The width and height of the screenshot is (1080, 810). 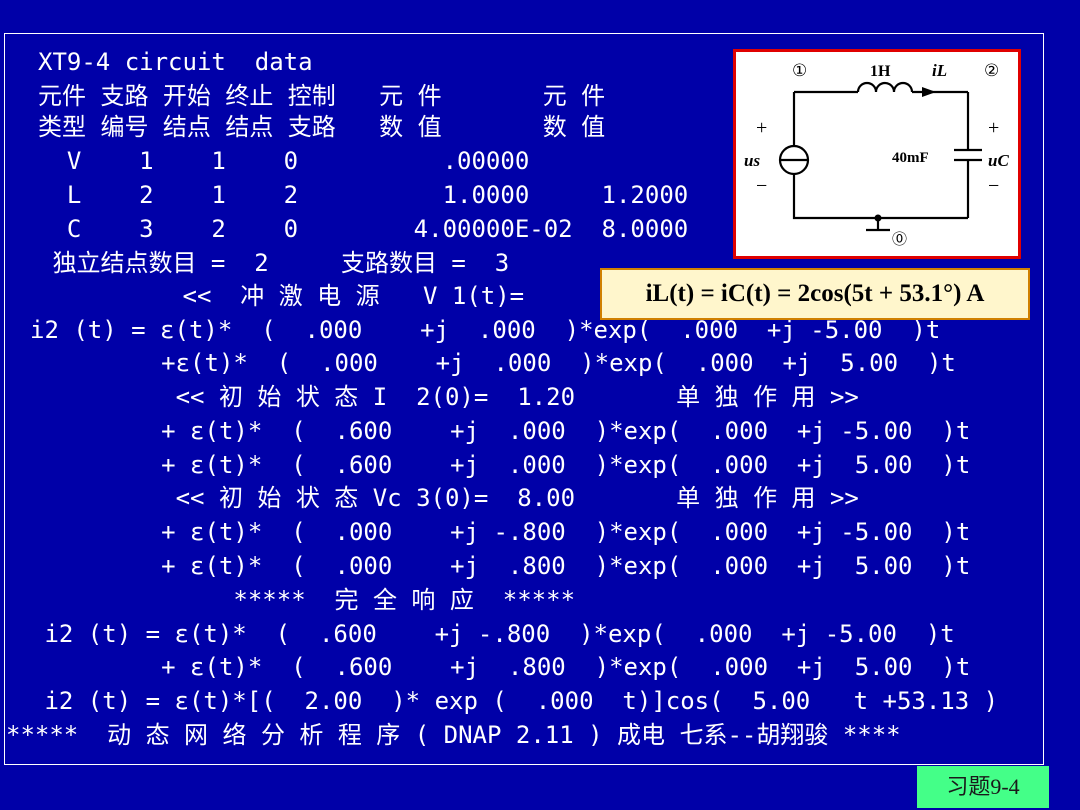 What do you see at coordinates (998, 160) in the screenshot?
I see `voltage-label: uC` at bounding box center [998, 160].